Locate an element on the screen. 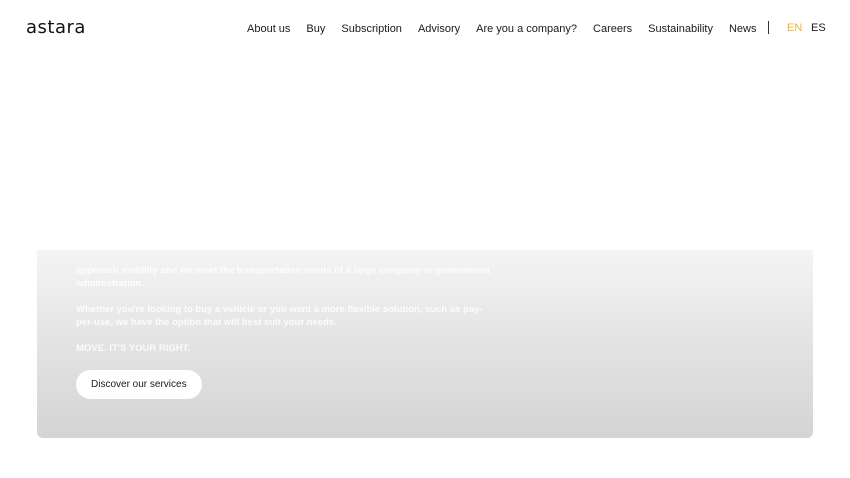 The height and width of the screenshot is (478, 850). astara-logo: astara is located at coordinates (56, 27).